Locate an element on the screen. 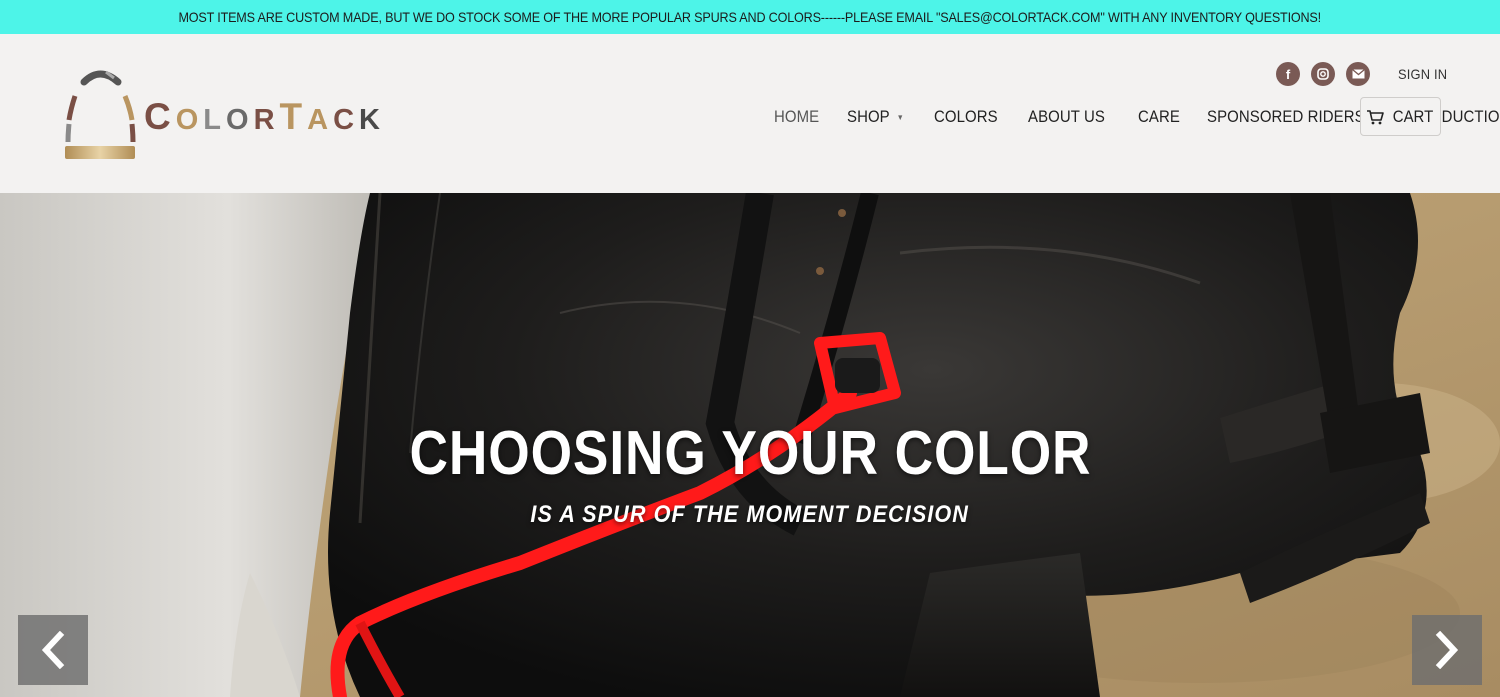  nav-shop: SHOP ▼ is located at coordinates (875, 117).